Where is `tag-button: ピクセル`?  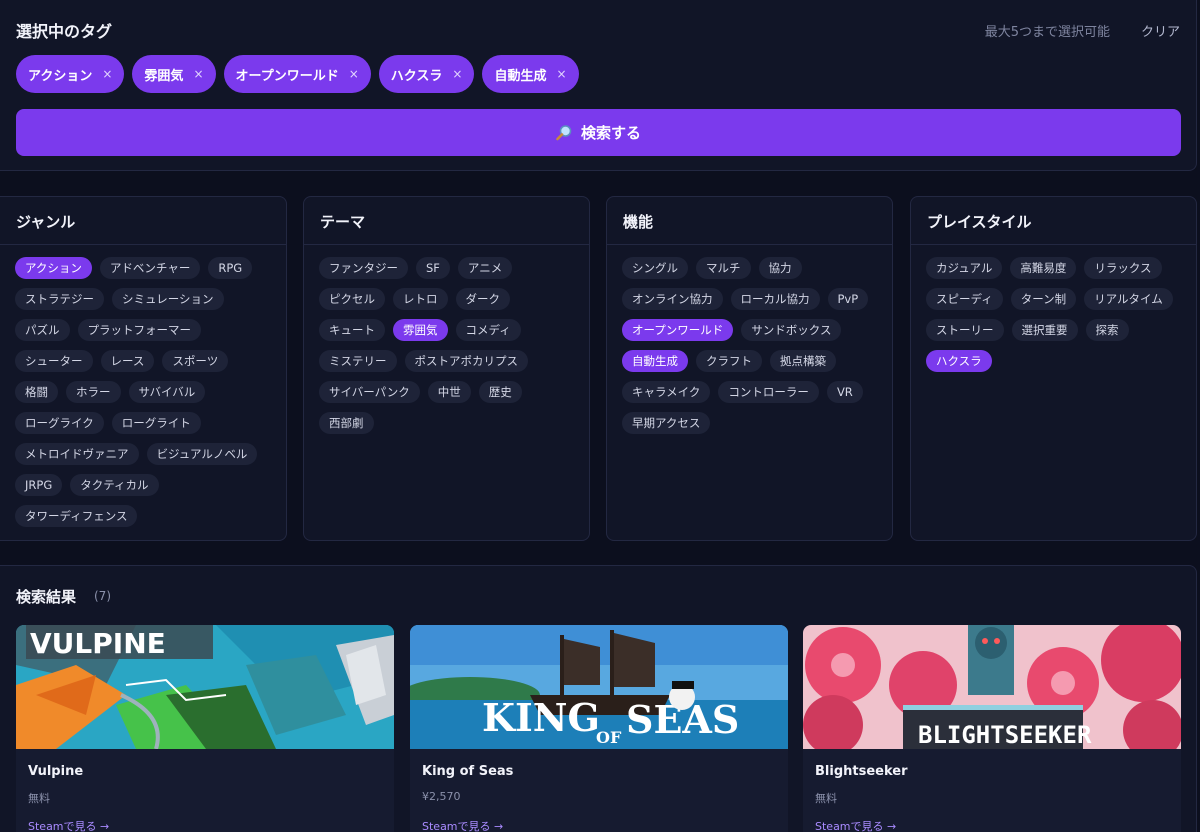 tag-button: ピクセル is located at coordinates (352, 299).